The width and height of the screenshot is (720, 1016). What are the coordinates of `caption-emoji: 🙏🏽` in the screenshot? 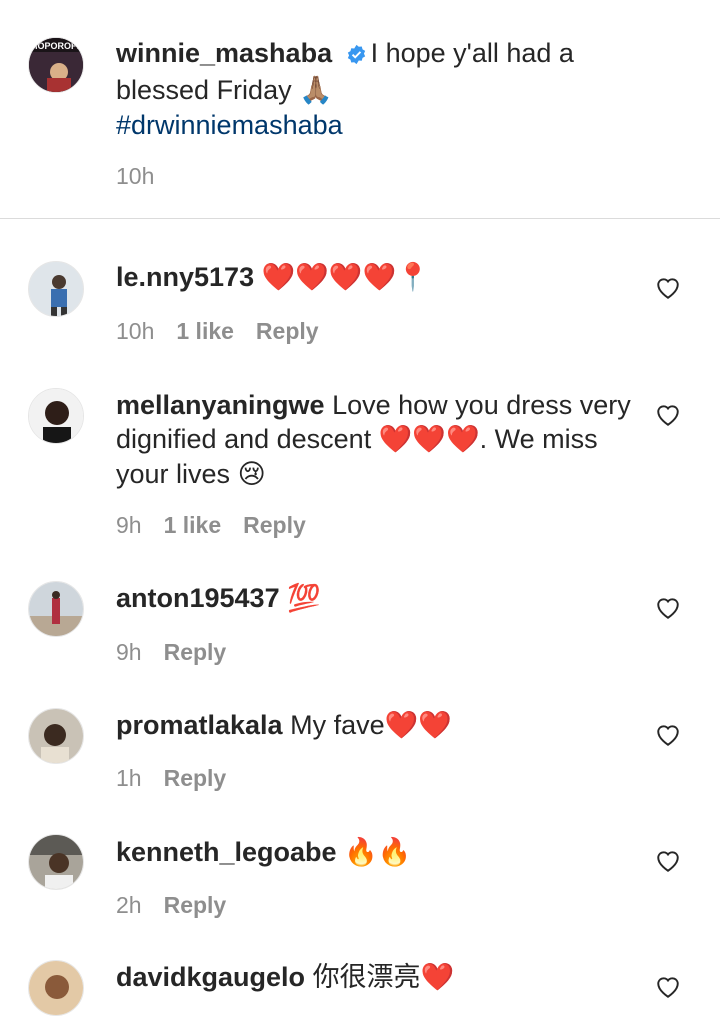 It's located at (316, 90).